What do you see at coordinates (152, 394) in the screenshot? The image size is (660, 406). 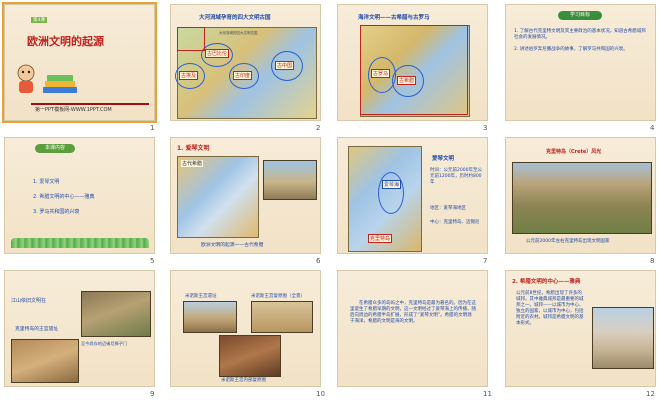 I see `slide-number-9: 9` at bounding box center [152, 394].